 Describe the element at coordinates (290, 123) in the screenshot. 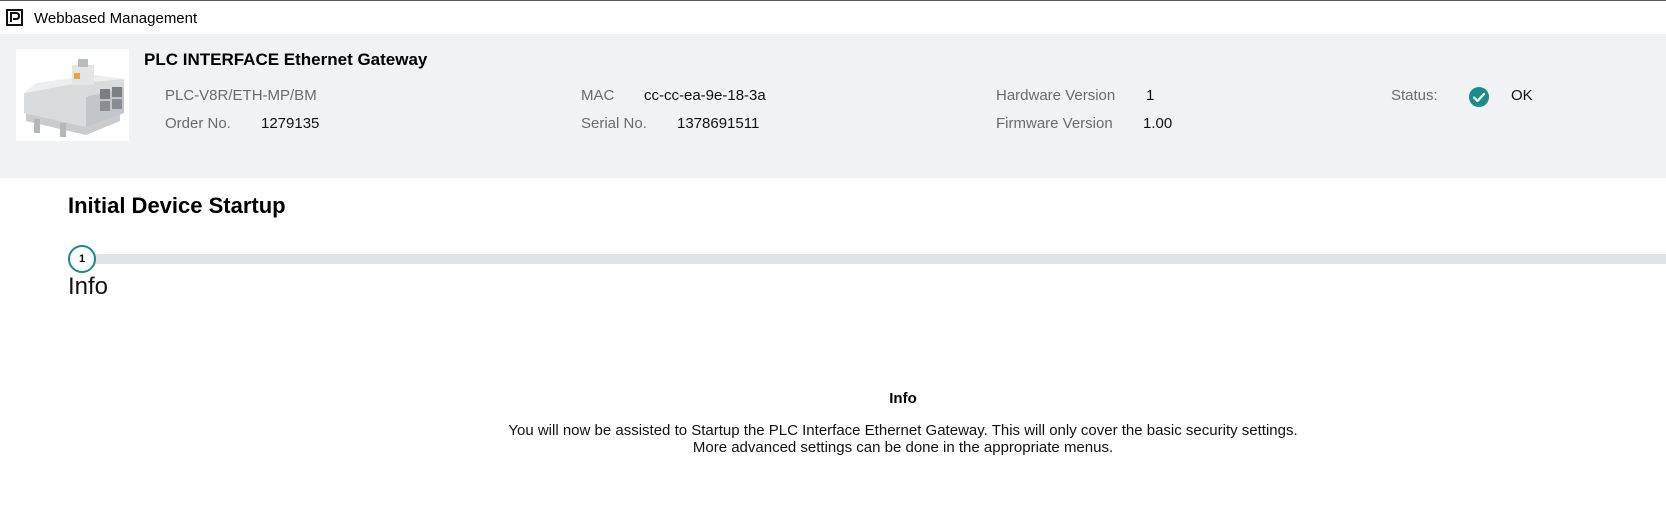

I see `order-number-value: 1279135` at that location.